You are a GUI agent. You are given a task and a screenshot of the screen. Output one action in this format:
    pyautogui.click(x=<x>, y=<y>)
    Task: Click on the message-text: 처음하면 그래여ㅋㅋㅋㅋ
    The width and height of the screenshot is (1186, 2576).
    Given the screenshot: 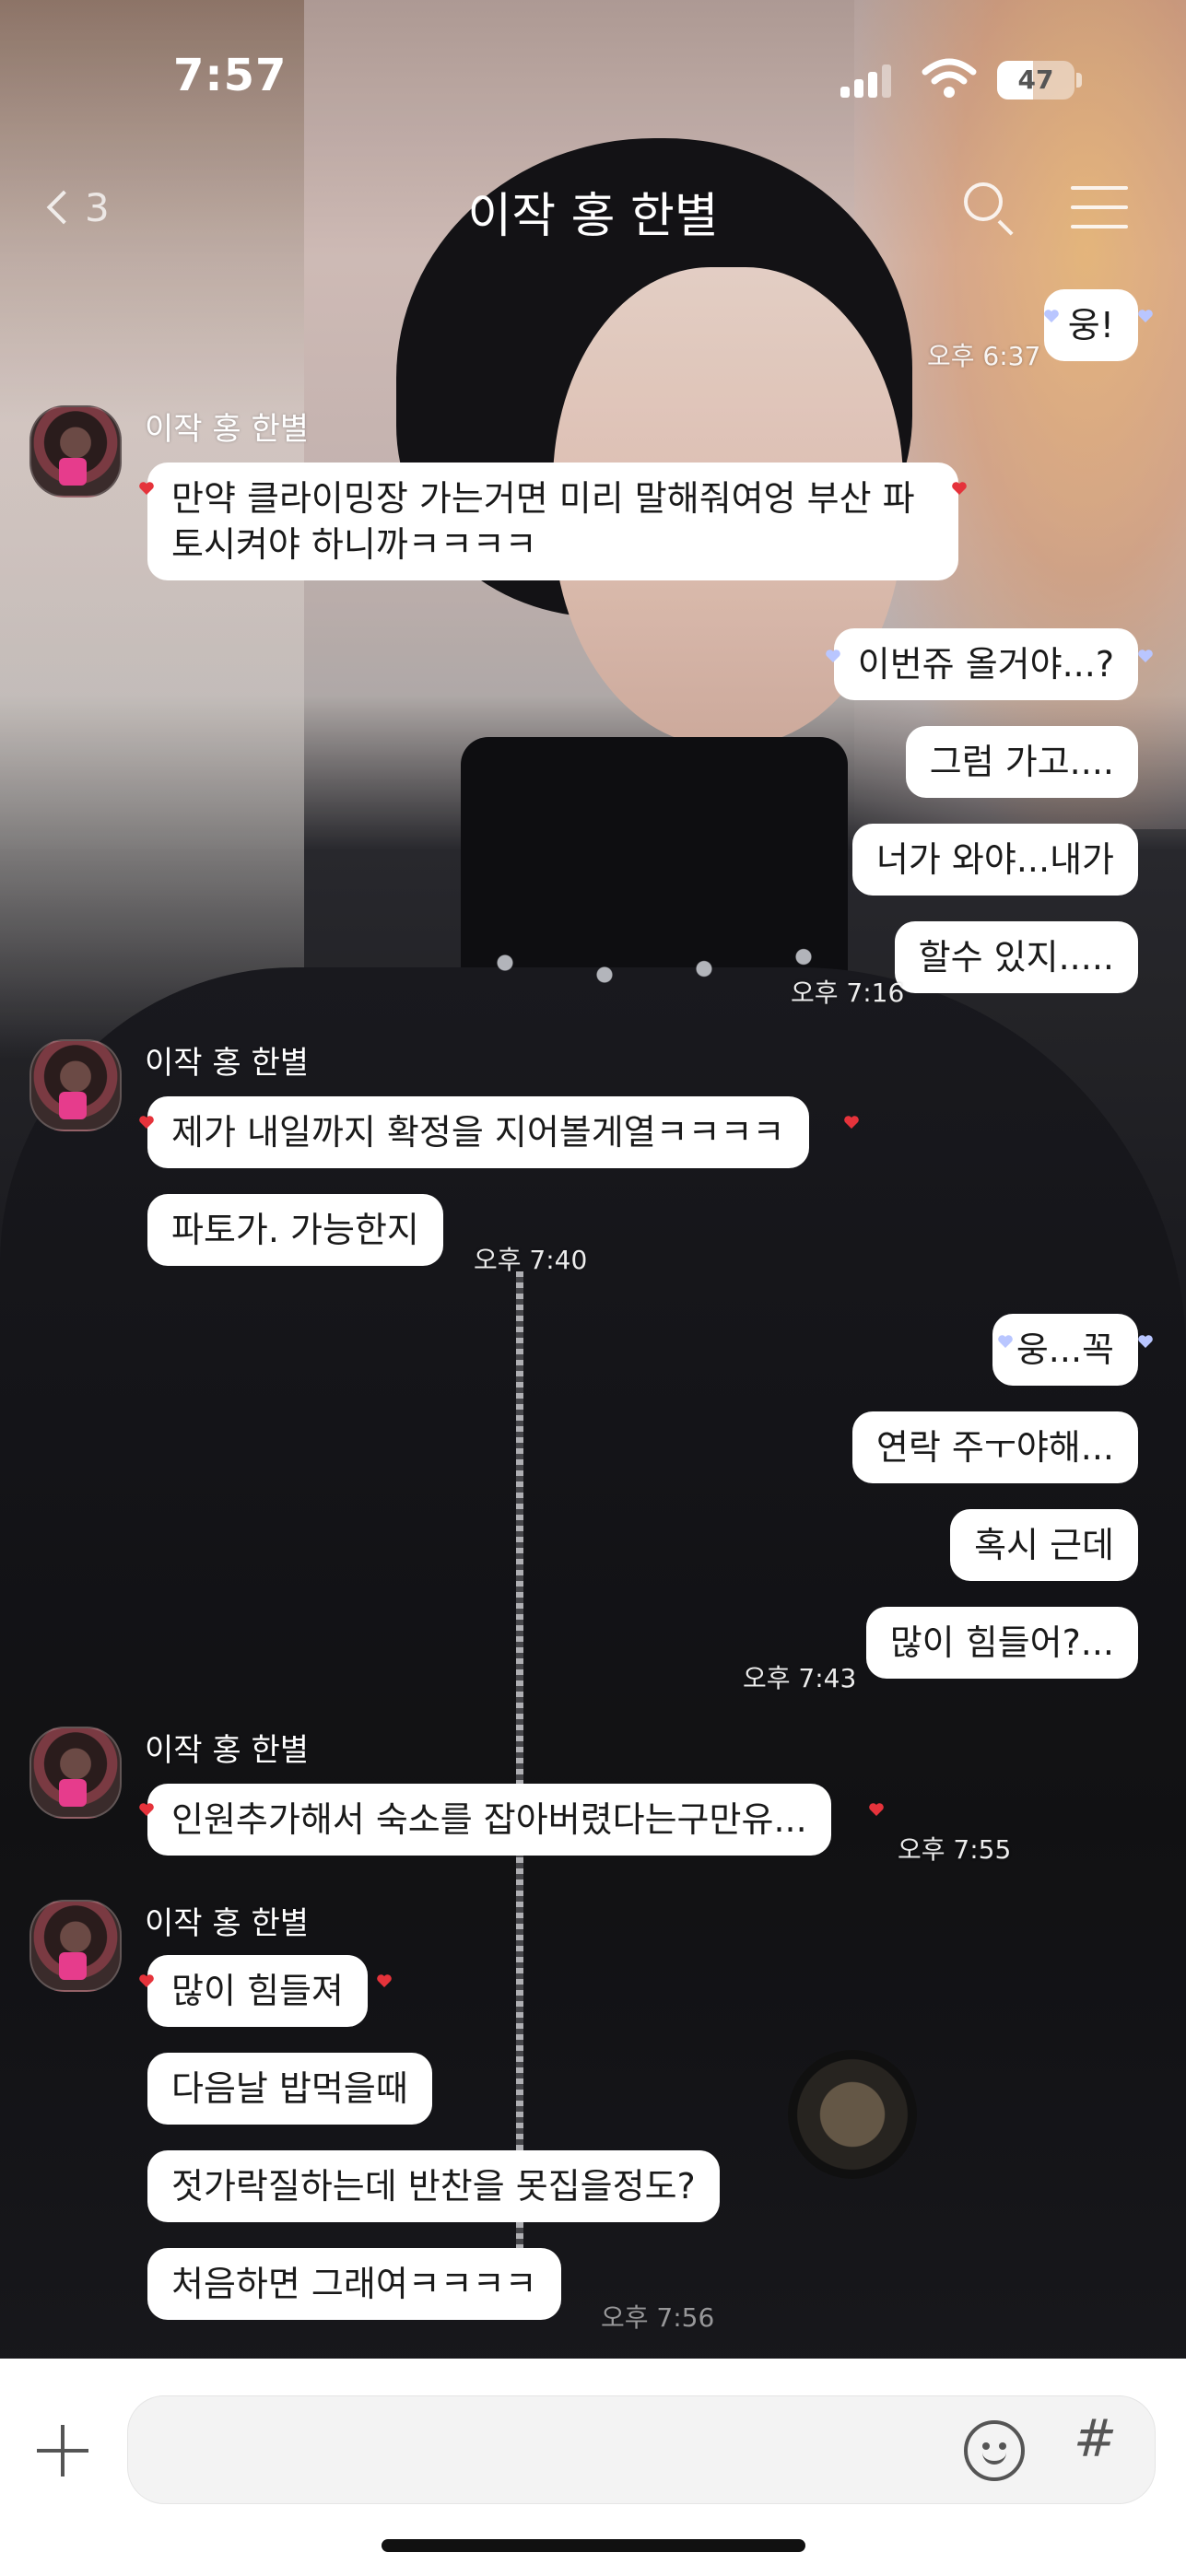 What is the action you would take?
    pyautogui.click(x=354, y=2284)
    